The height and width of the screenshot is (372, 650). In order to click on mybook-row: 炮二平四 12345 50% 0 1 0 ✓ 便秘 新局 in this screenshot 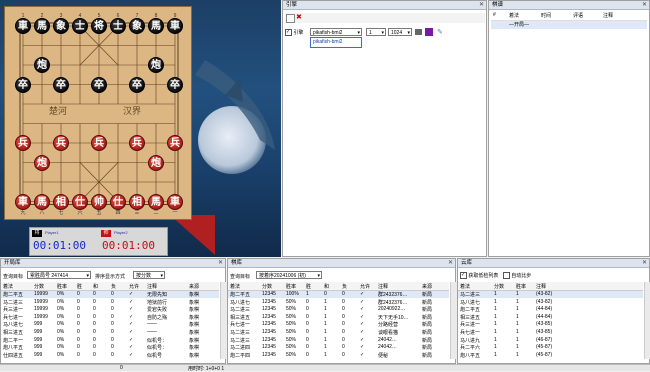, I will do `click(338, 355)`.